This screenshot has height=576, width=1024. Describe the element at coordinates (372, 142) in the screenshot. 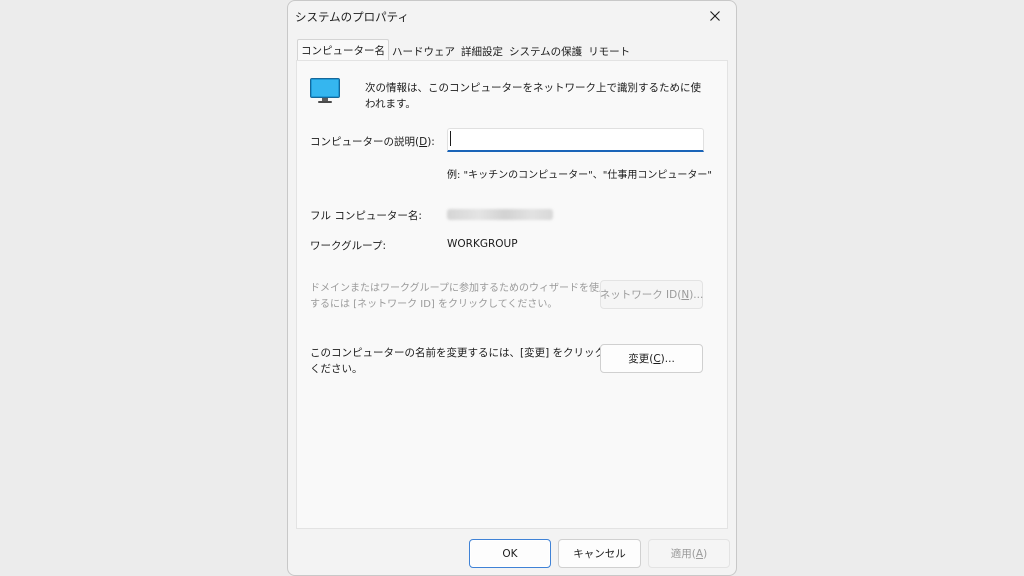

I see `description-label: コンピューターの説明(D):` at that location.